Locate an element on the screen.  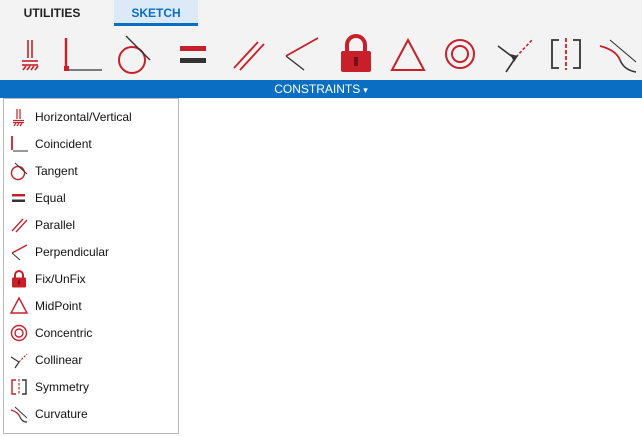
menu-item-coincident: Coincident is located at coordinates (91, 143).